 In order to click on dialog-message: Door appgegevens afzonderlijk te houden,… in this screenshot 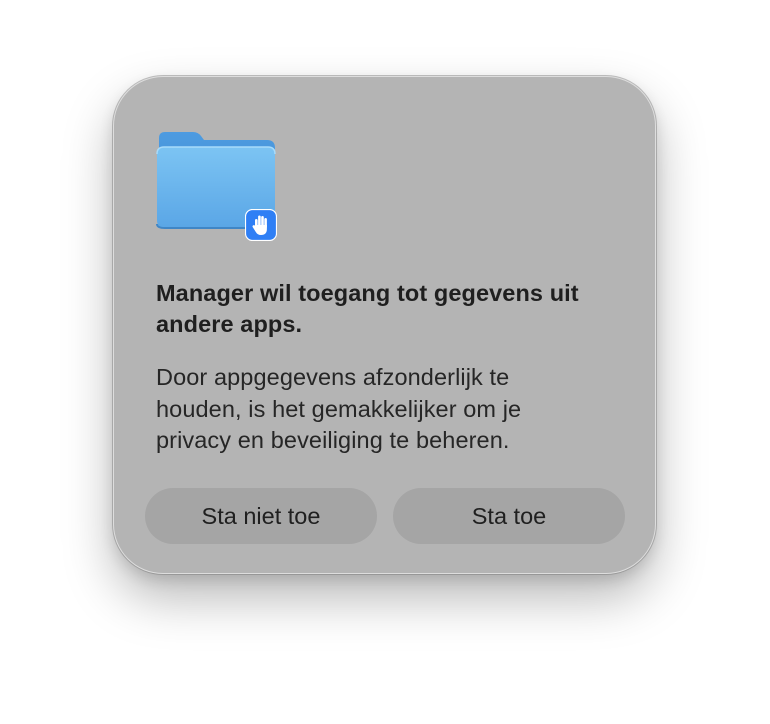, I will do `click(339, 408)`.